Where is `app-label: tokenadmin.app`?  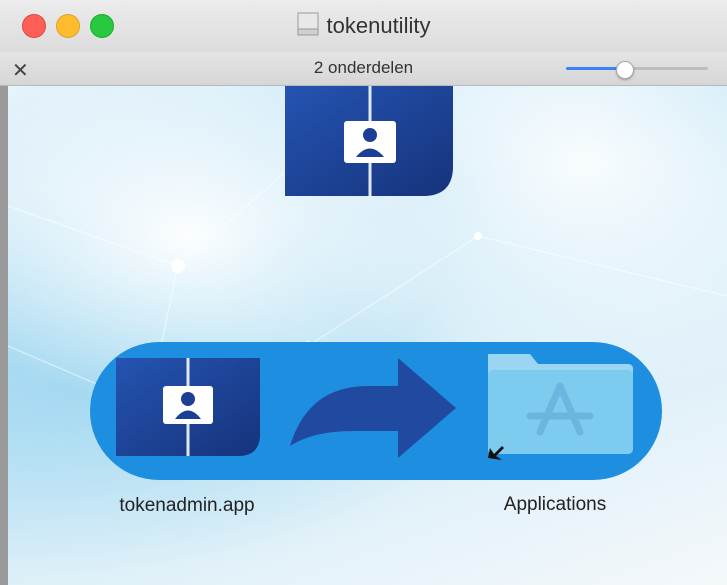
app-label: tokenadmin.app is located at coordinates (187, 506).